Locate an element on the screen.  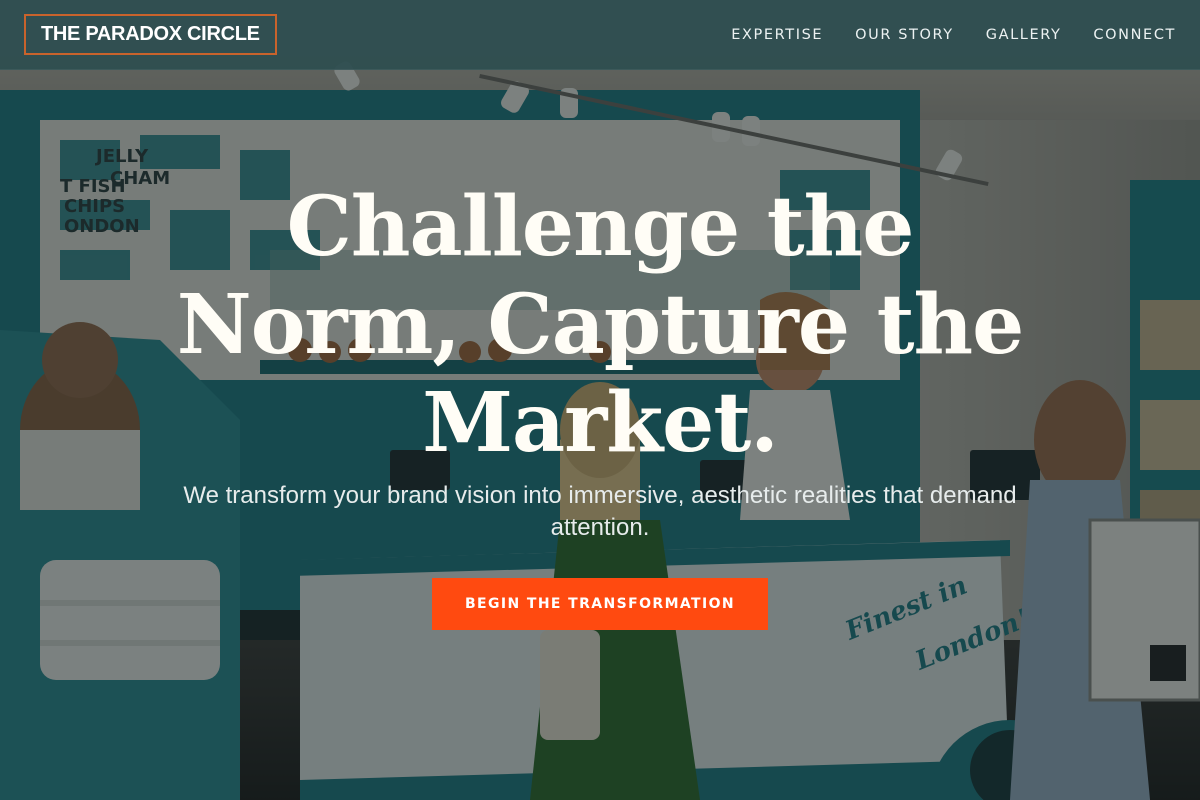
main-nav: EXPERTISE OUR STORY GALLERY CONNECT is located at coordinates (953, 35).